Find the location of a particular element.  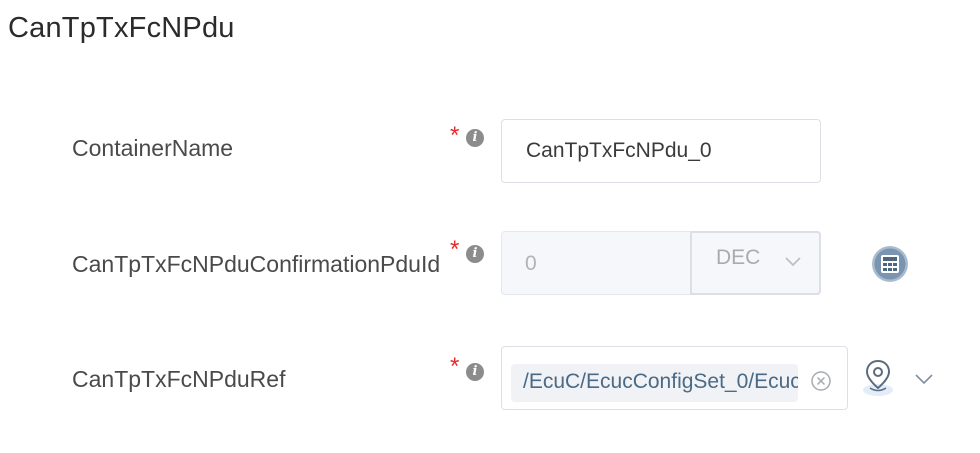

number-format-select: DEC is located at coordinates (755, 263).